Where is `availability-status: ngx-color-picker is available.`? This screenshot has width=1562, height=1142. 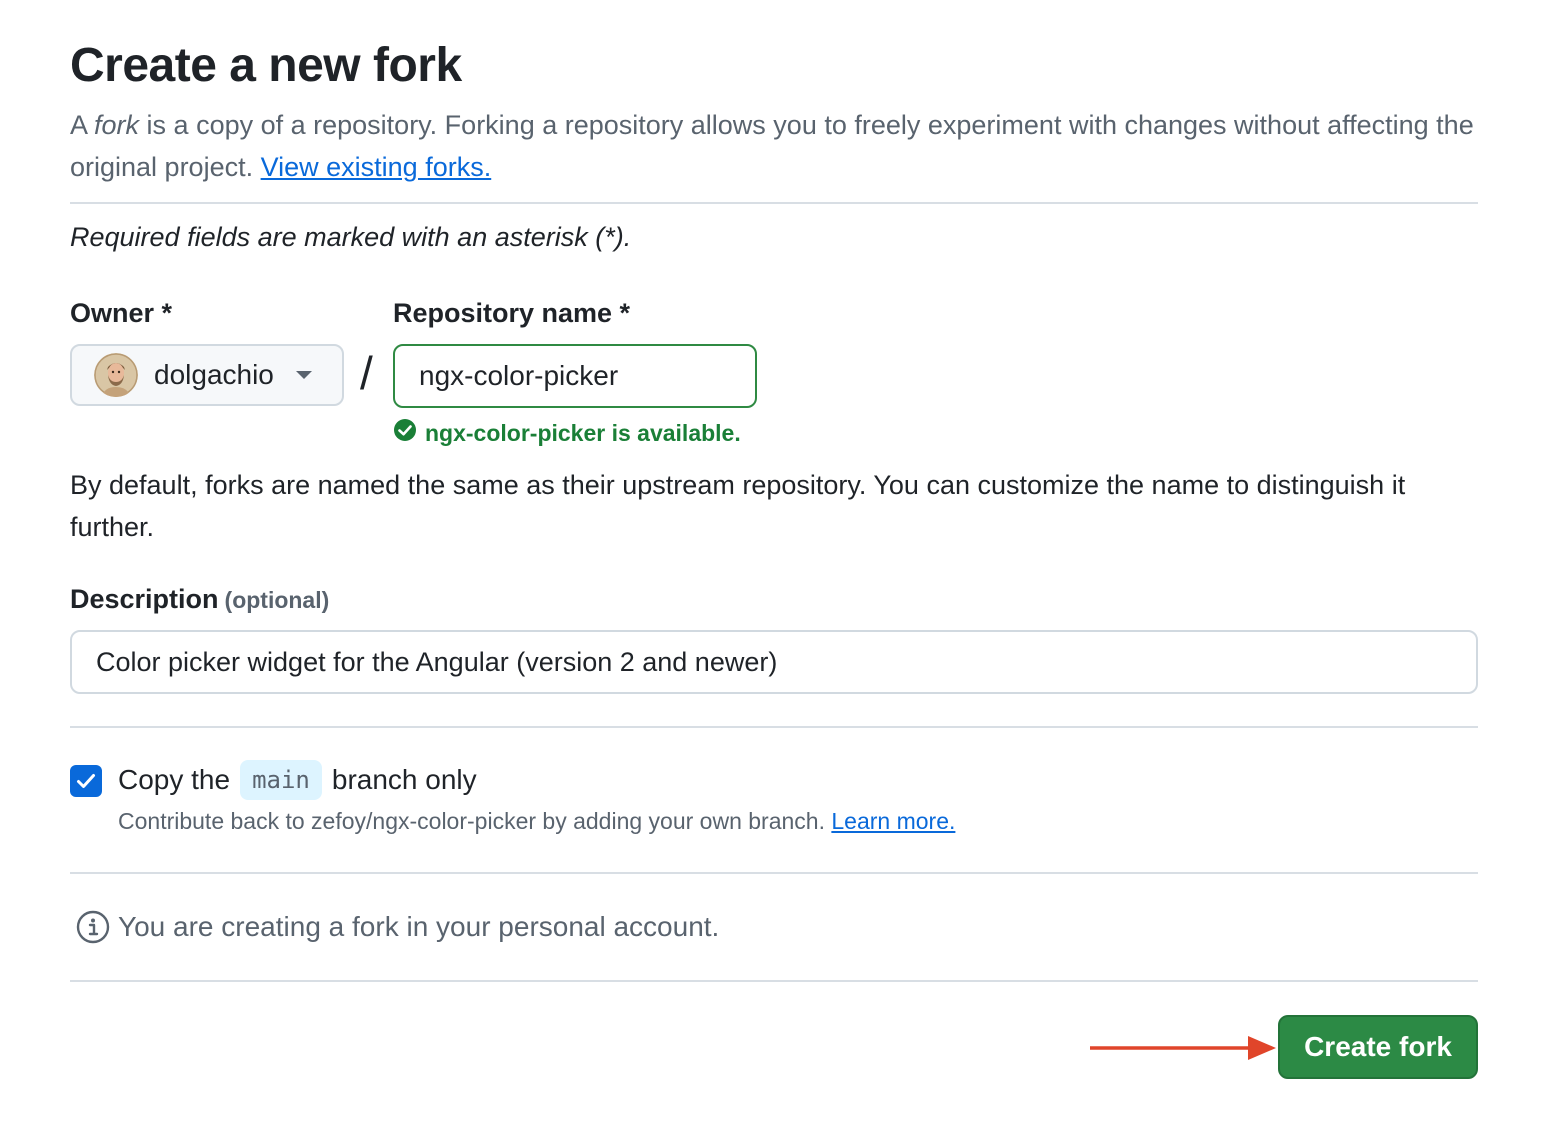 availability-status: ngx-color-picker is available. is located at coordinates (567, 433).